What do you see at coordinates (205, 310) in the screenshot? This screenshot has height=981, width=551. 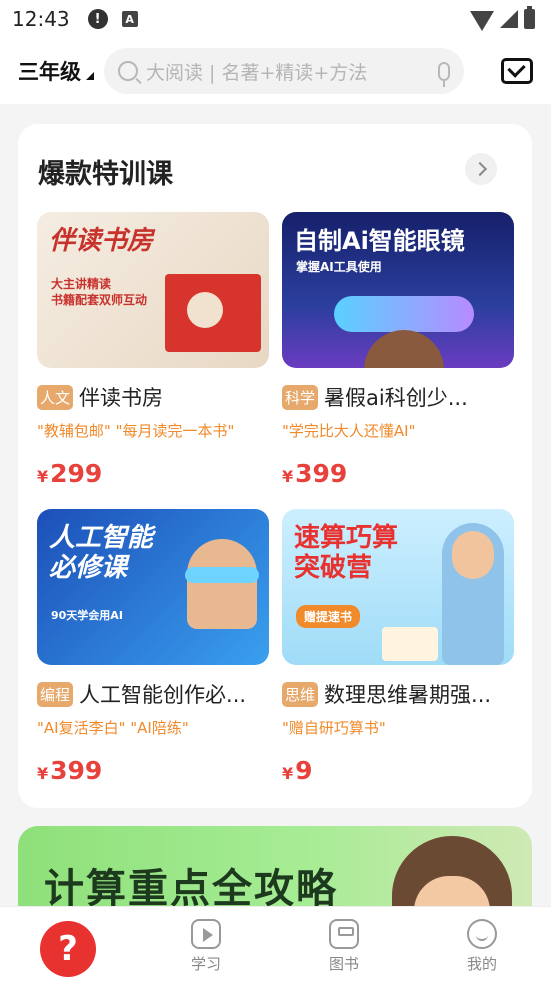 I see `decorative-disc` at bounding box center [205, 310].